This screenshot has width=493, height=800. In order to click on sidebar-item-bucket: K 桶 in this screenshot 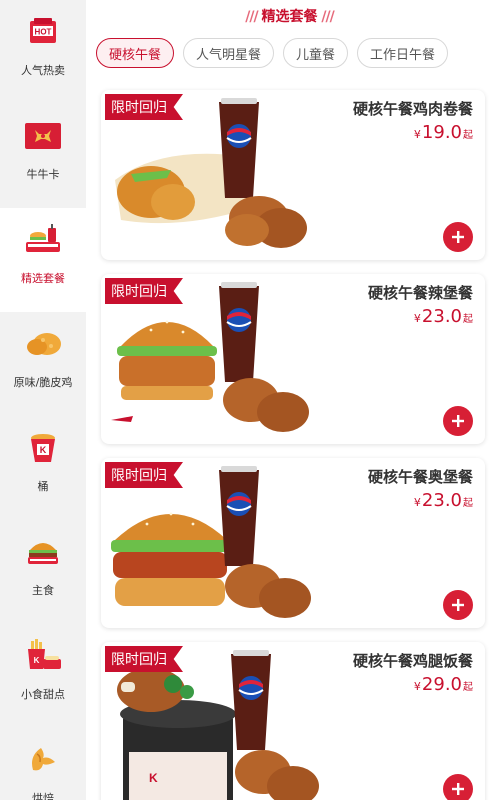, I will do `click(43, 468)`.